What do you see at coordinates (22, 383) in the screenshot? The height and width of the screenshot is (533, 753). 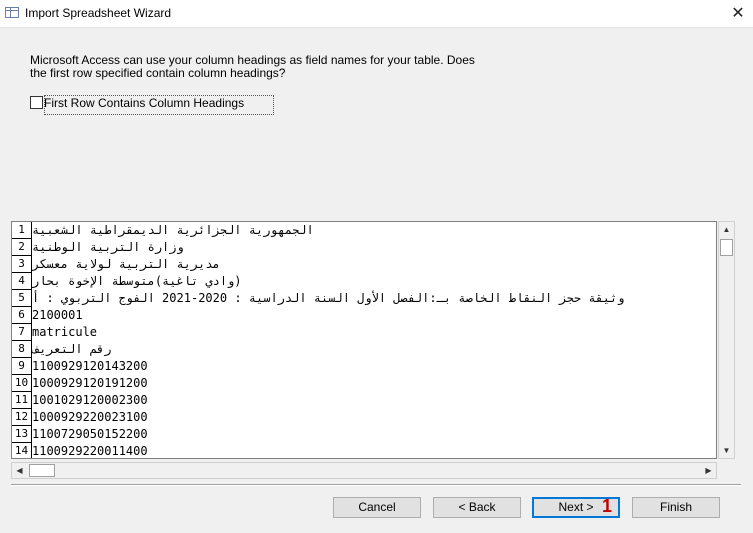 I see `row-number: 10` at bounding box center [22, 383].